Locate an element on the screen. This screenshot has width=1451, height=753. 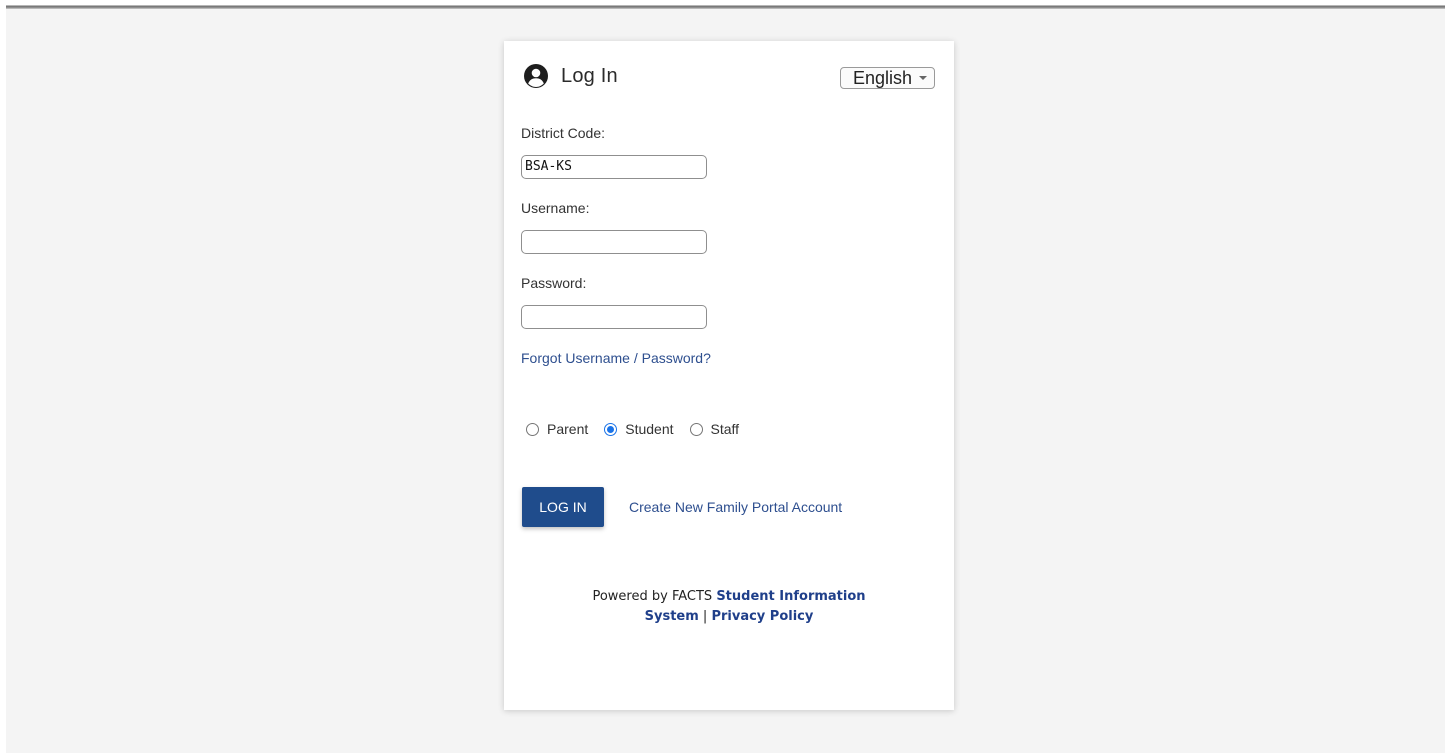
role-parent: Parent is located at coordinates (557, 429).